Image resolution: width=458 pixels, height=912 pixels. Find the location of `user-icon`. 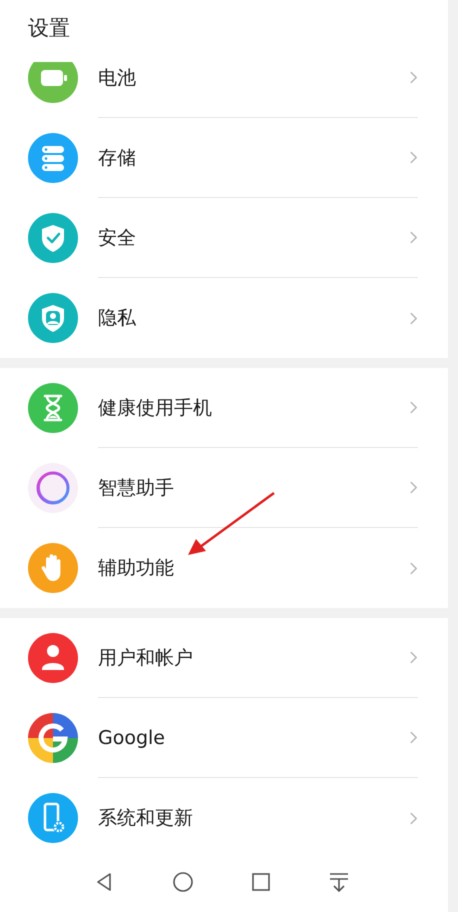

user-icon is located at coordinates (53, 658).